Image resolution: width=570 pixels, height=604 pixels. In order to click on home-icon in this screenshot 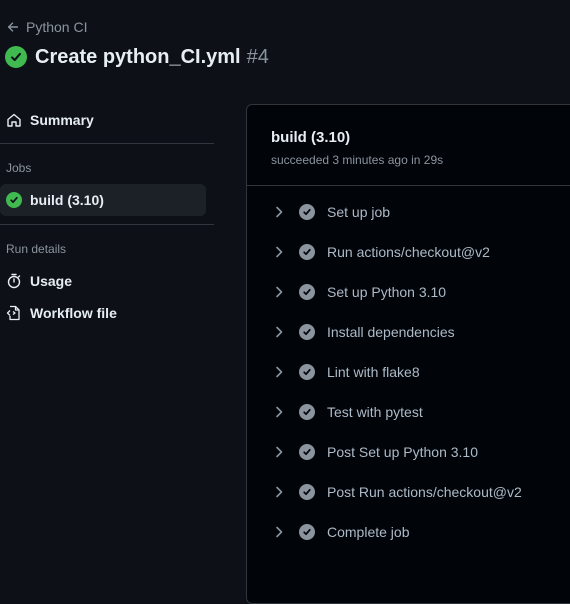, I will do `click(14, 120)`.